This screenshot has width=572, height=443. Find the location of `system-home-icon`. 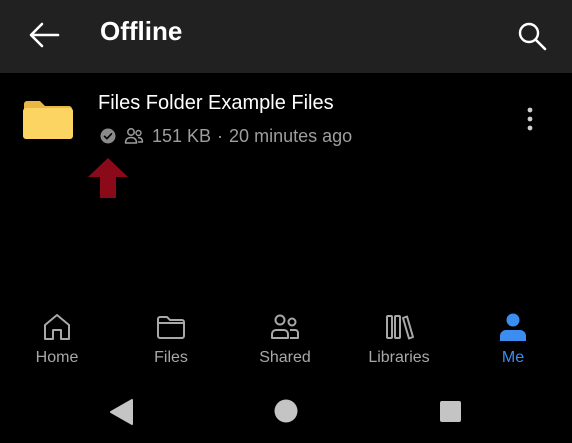

system-home-icon is located at coordinates (286, 411).